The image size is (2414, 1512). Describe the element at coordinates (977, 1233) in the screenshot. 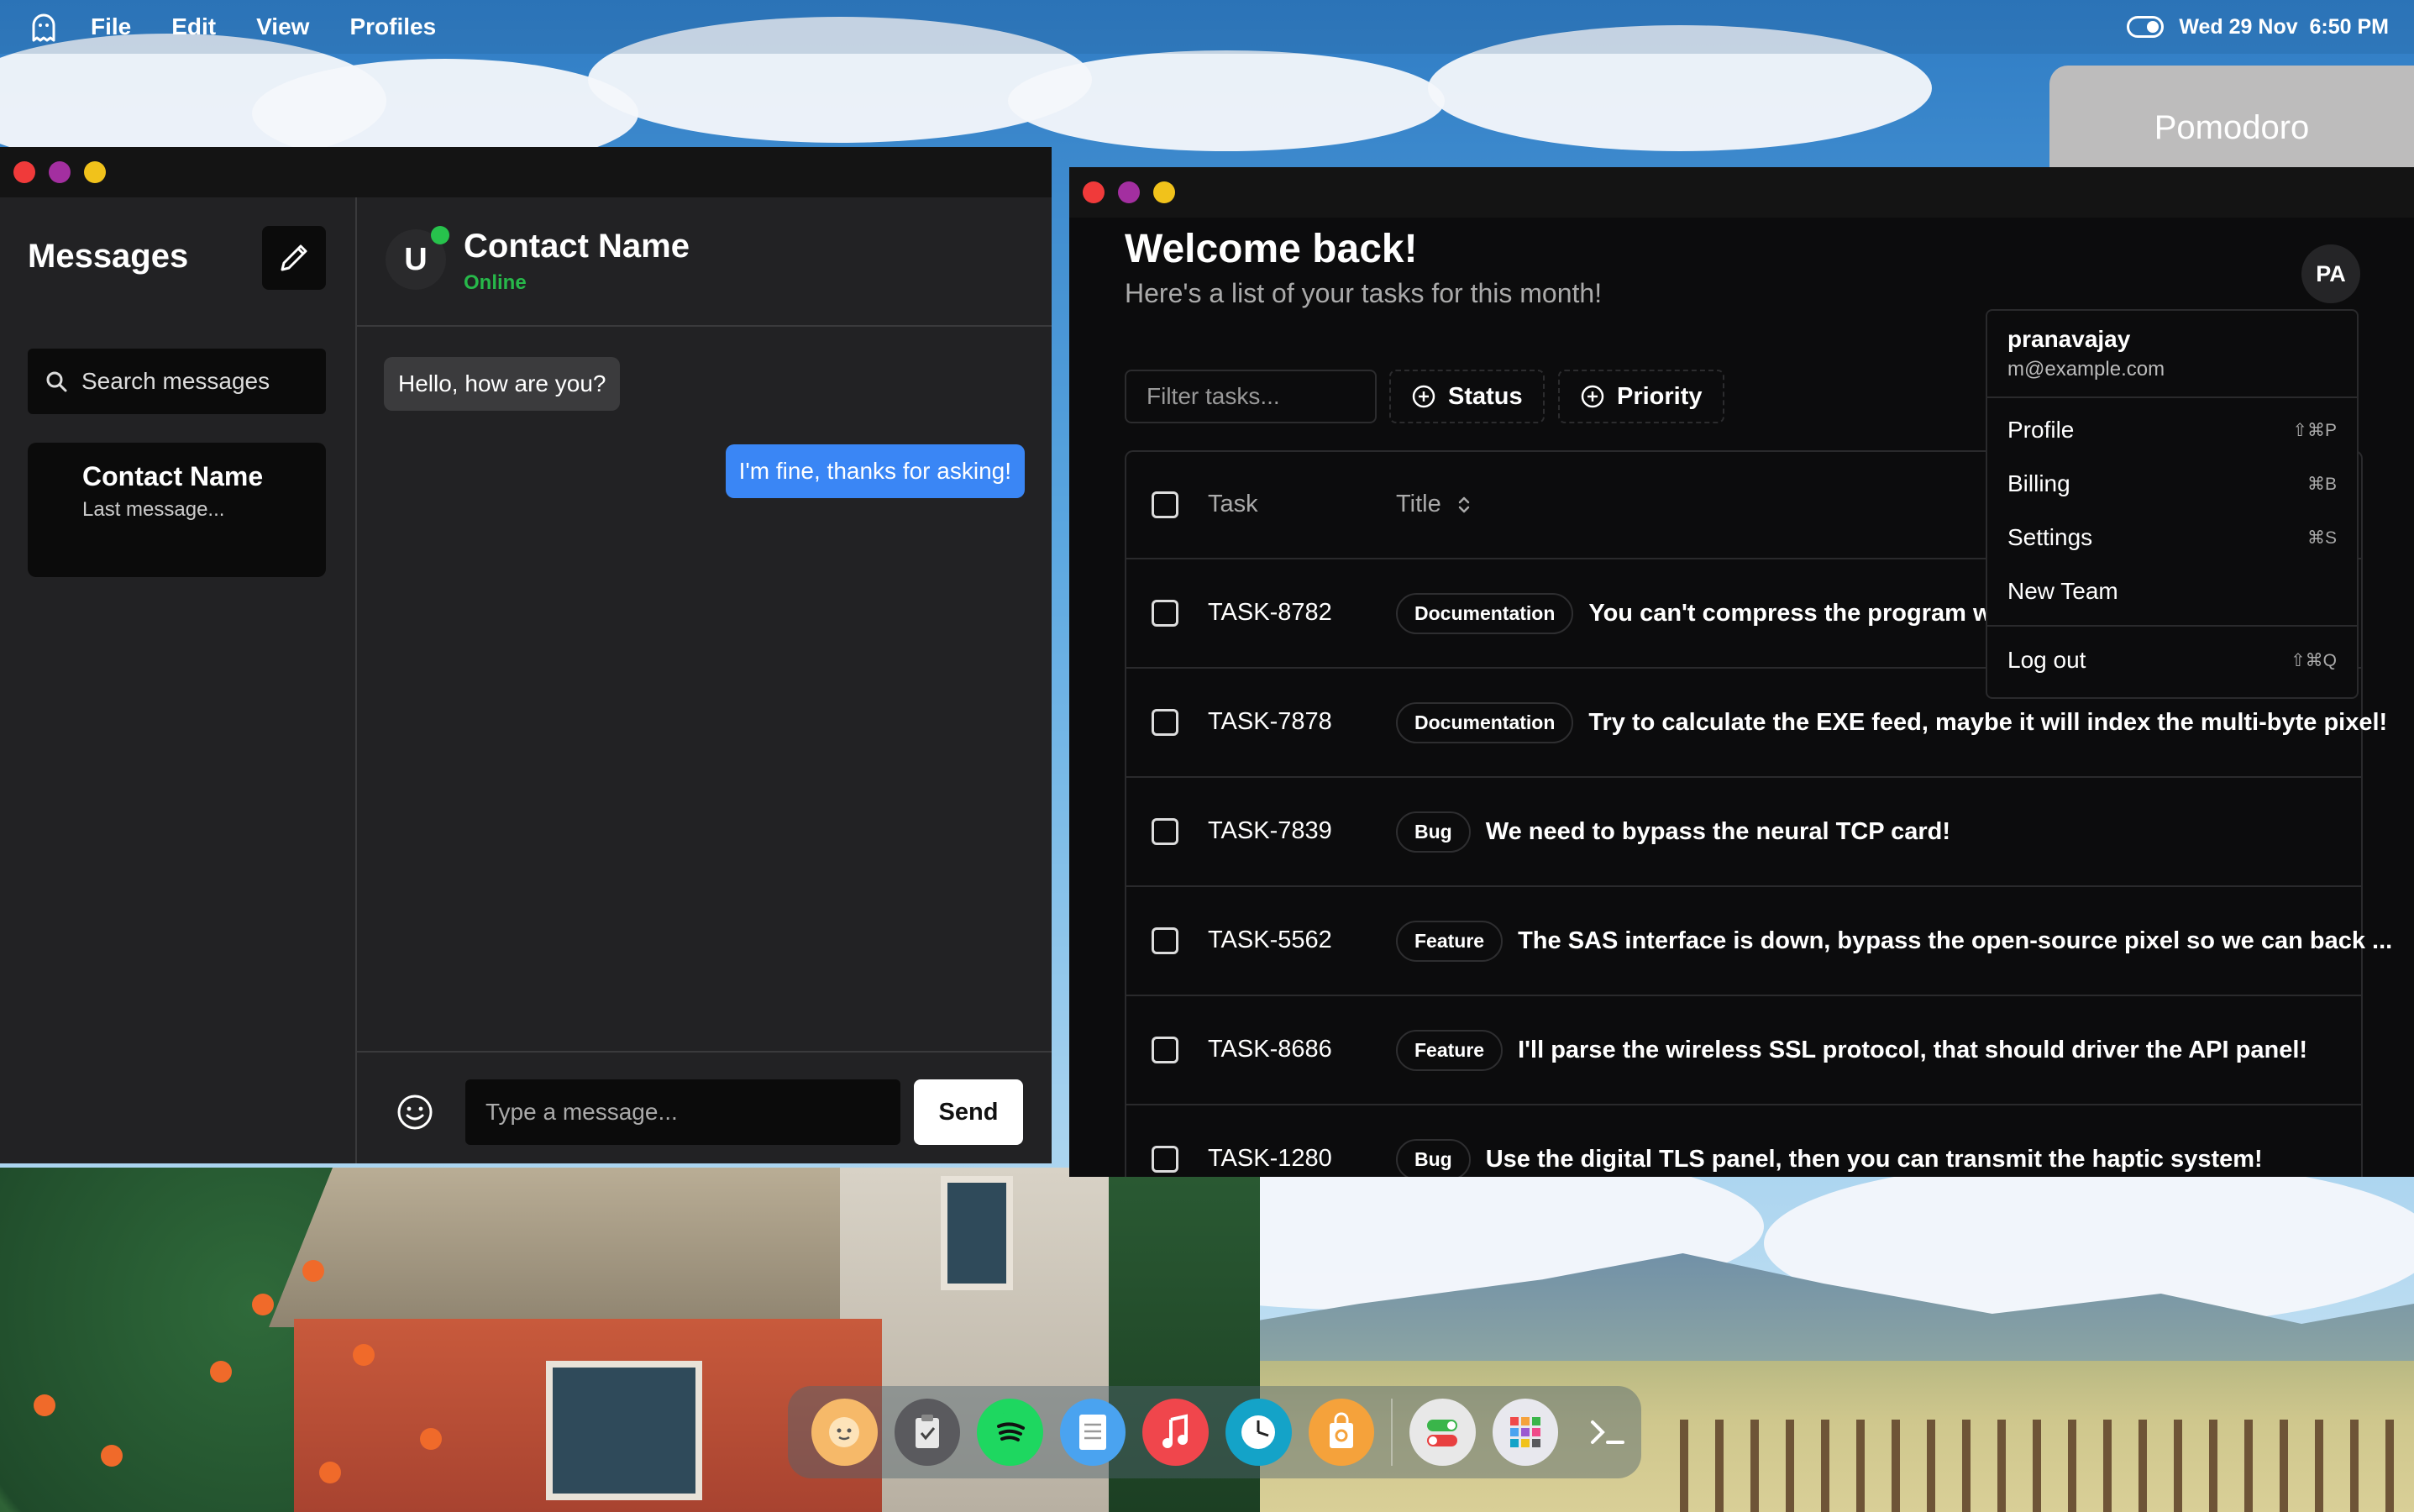

I see `house-window` at that location.